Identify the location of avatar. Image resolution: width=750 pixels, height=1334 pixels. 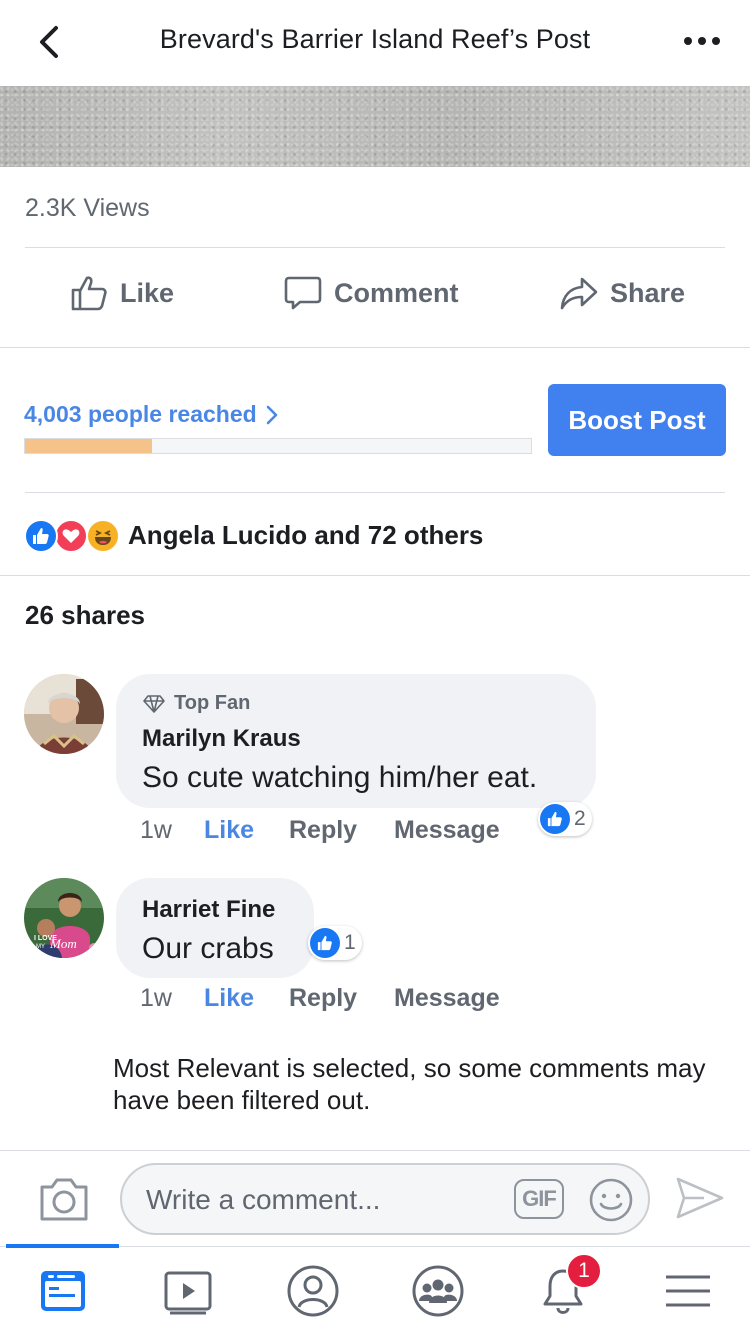
(64, 714).